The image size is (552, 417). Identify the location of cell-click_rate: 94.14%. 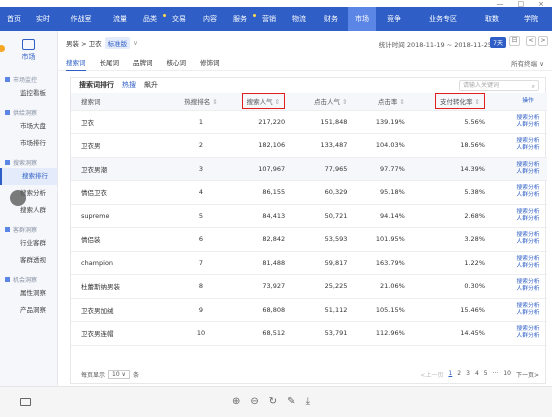
(400, 216).